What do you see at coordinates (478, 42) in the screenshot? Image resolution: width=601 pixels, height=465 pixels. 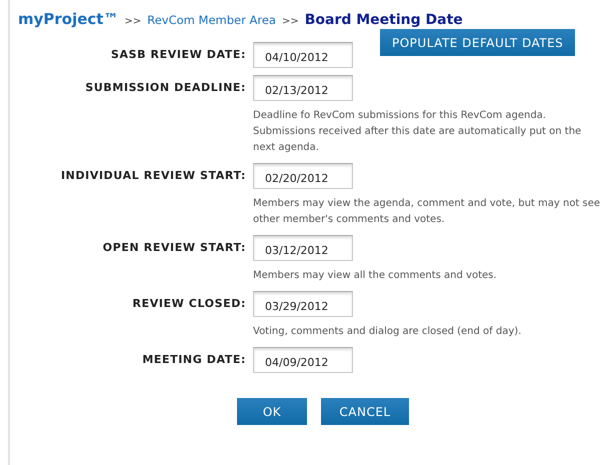 I see `populate-button: POPULATE DEFAULT DATES` at bounding box center [478, 42].